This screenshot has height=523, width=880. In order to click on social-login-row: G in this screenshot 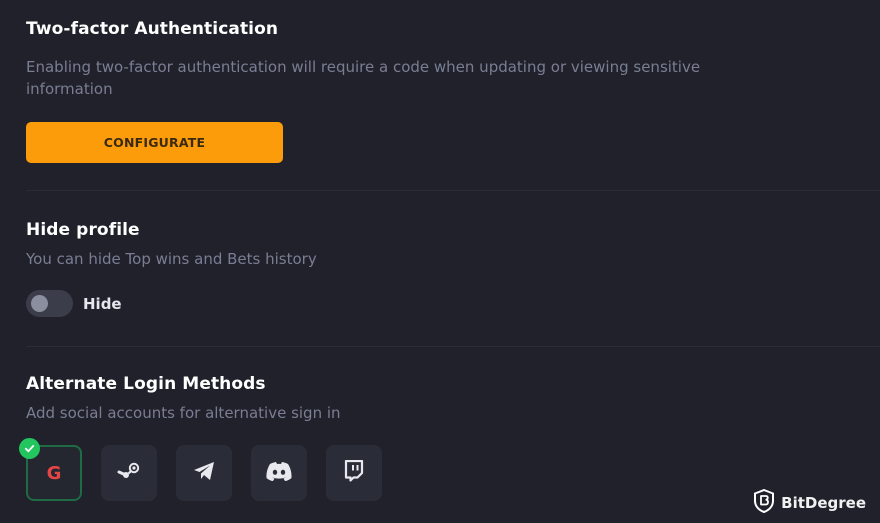, I will do `click(200, 469)`.